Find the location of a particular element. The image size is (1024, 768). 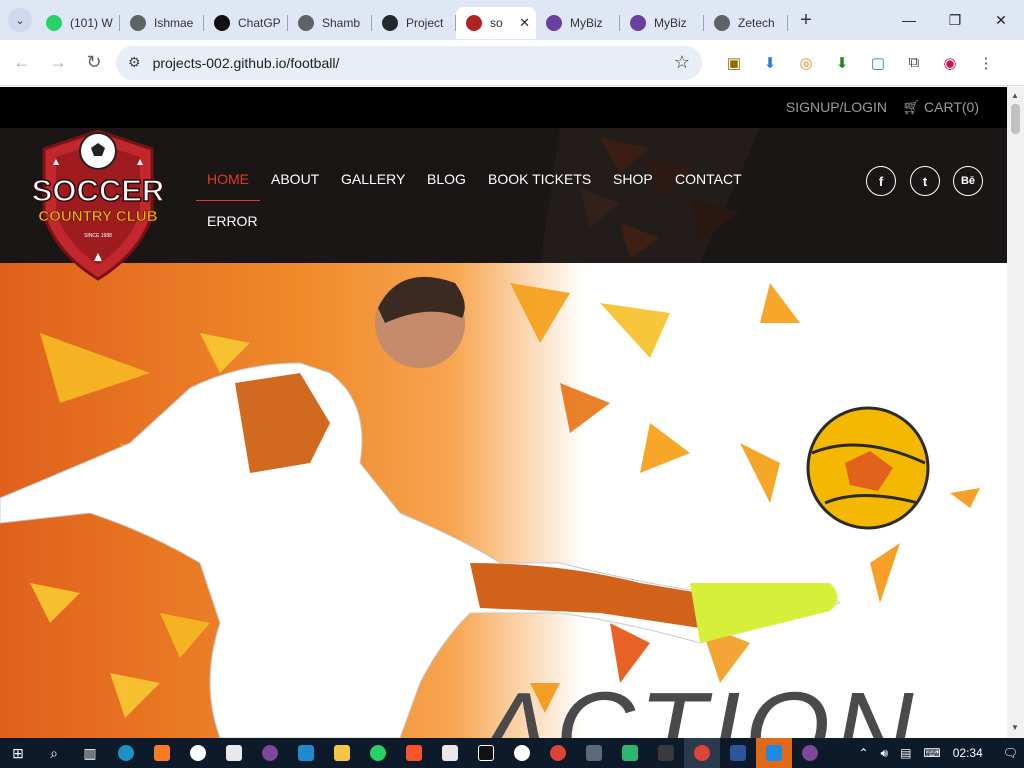

terminal-icon is located at coordinates (594, 753).